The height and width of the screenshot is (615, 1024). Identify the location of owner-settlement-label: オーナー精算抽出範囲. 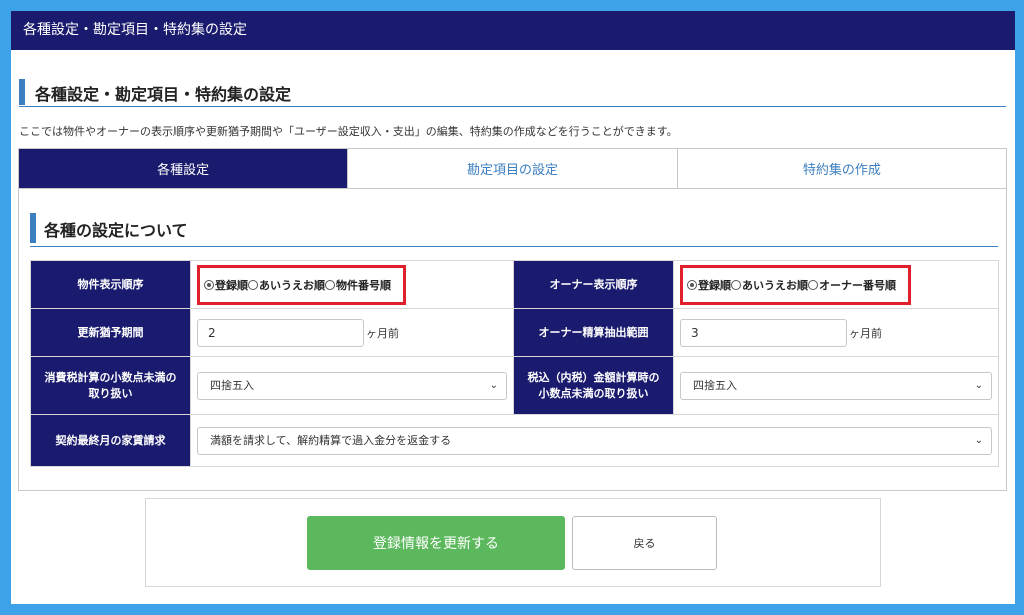
(593, 332).